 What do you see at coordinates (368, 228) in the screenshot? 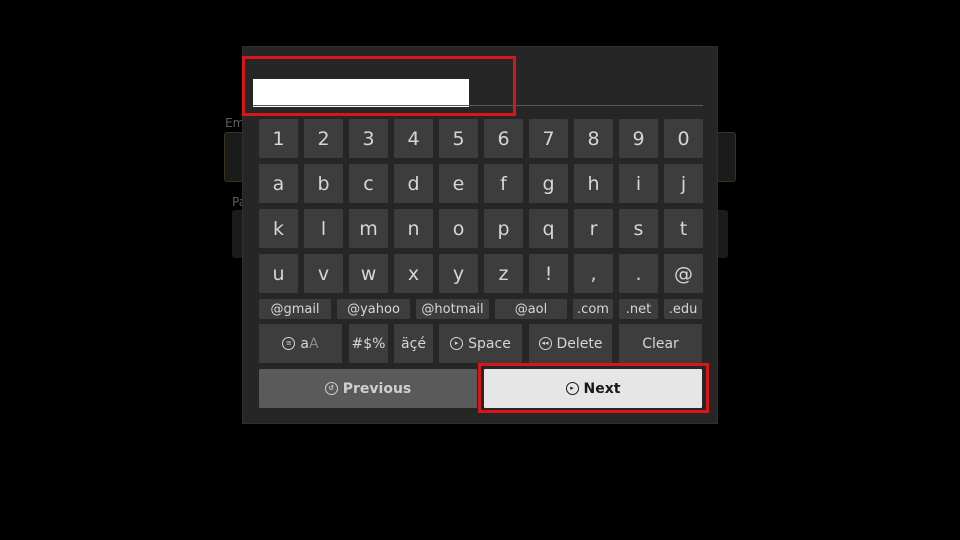
I see `key-2-2: m` at bounding box center [368, 228].